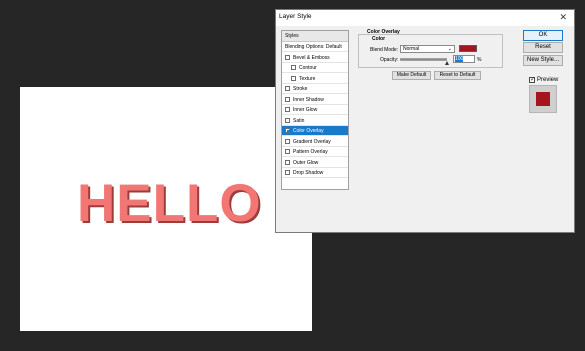  Describe the element at coordinates (299, 120) in the screenshot. I see `style-item-label: Satin` at that location.